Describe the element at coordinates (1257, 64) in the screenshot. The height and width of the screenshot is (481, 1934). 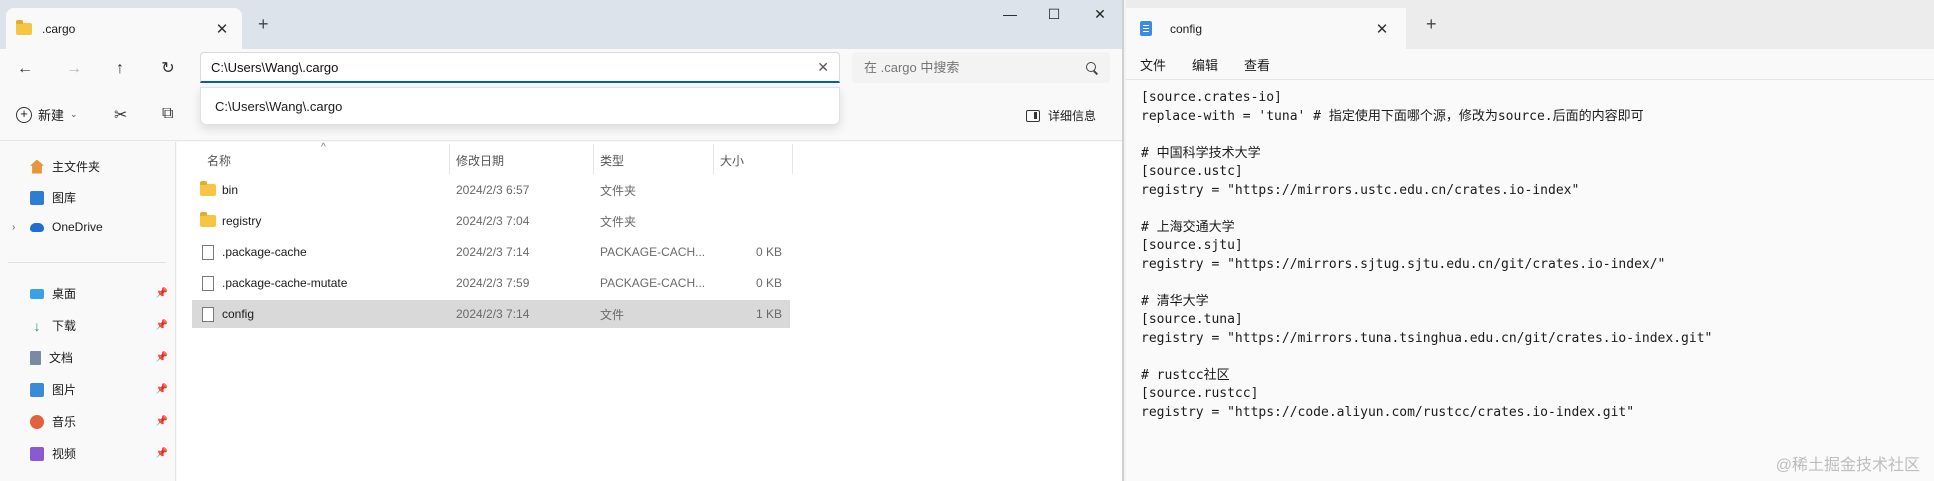
I see `menu-view: 查看` at that location.